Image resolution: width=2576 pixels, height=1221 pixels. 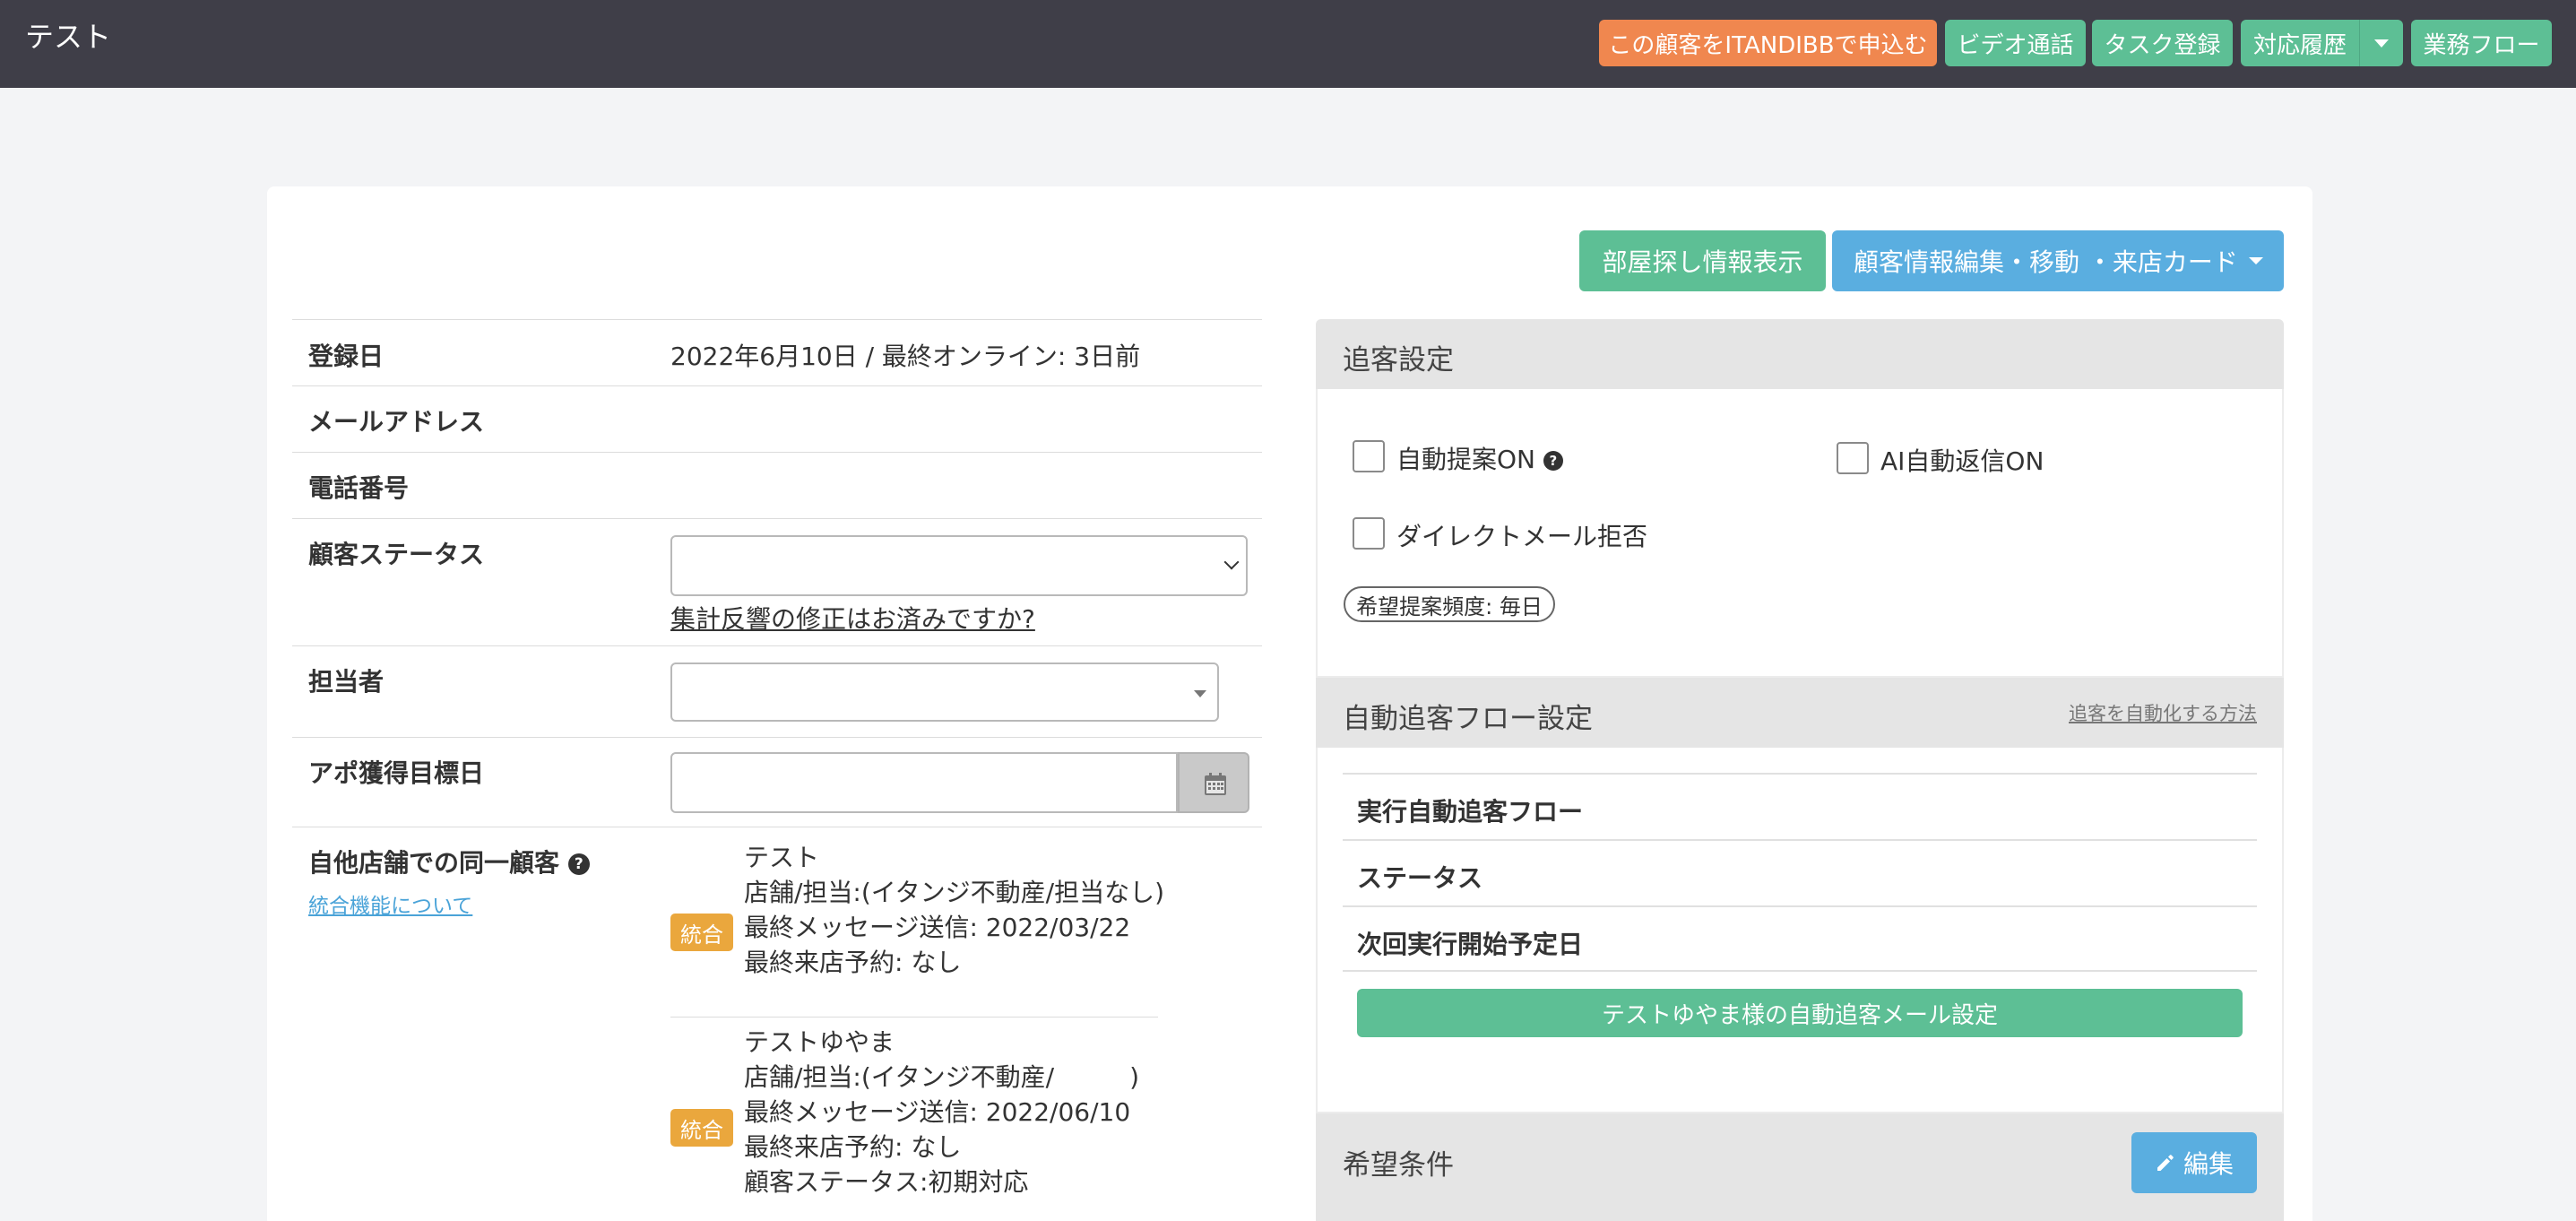 What do you see at coordinates (1470, 812) in the screenshot?
I see `running-flow-label: 実行自動追客フロー` at bounding box center [1470, 812].